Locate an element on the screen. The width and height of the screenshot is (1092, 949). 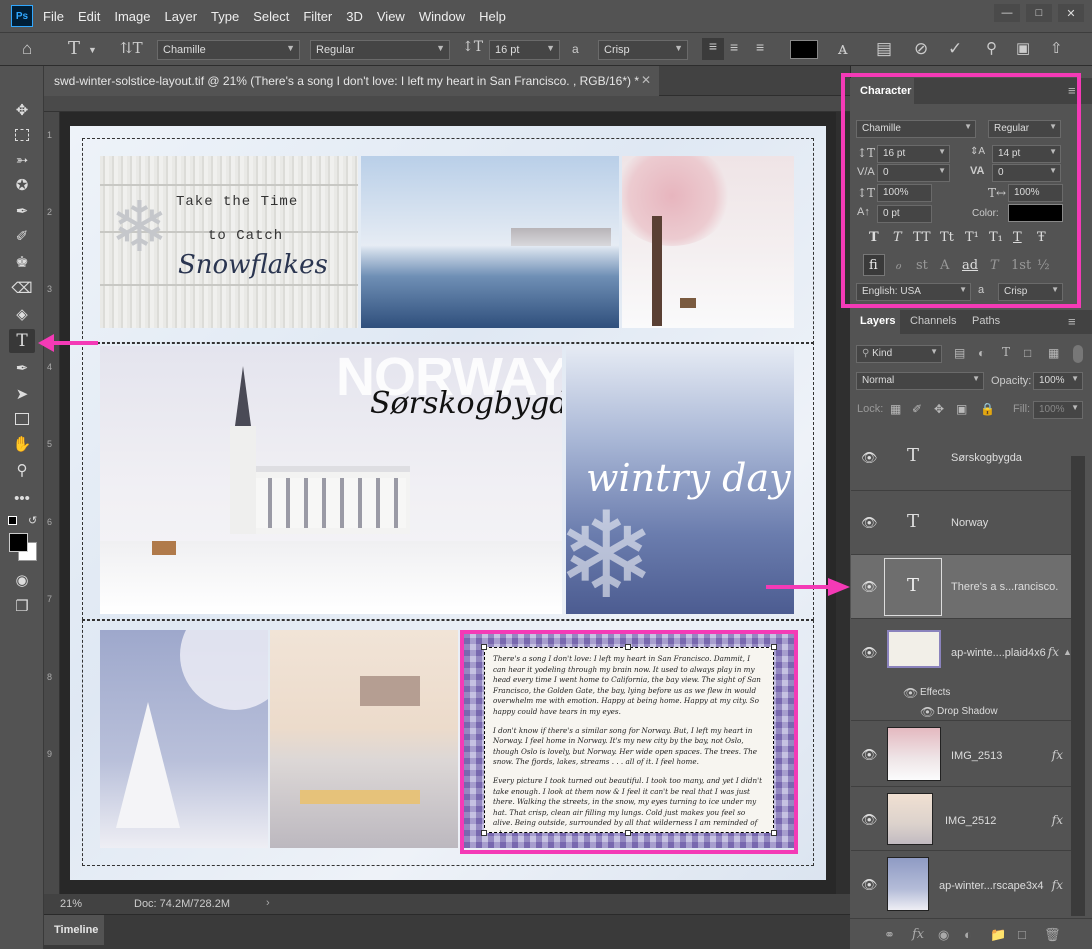
paint-bucket-icon: ◈ is located at coordinates (22, 314).